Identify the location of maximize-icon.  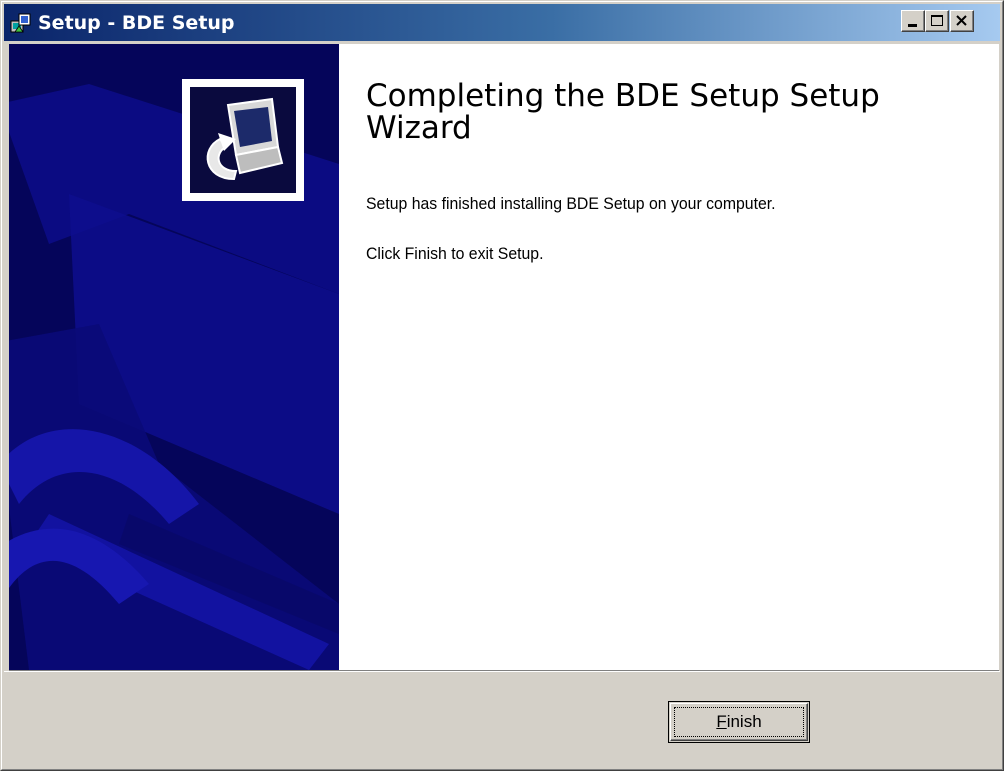
(937, 20).